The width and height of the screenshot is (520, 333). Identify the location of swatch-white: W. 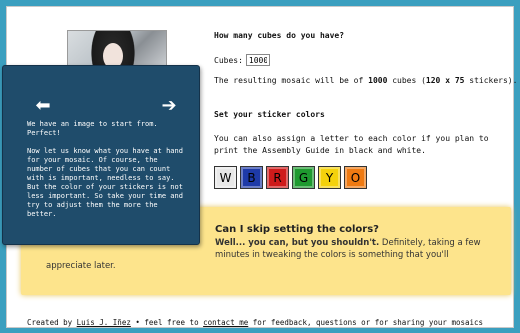
(225, 177).